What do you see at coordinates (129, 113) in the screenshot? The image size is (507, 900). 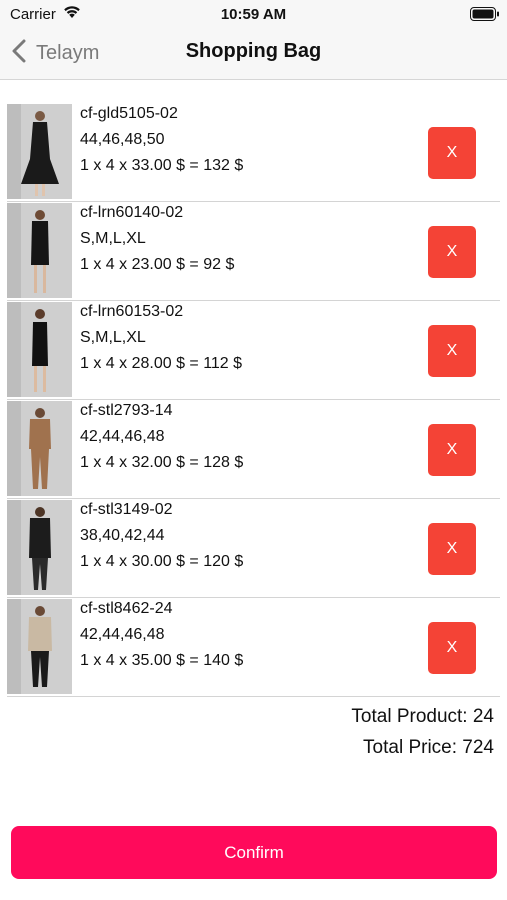 I see `product-code: cf-gld5105-02` at bounding box center [129, 113].